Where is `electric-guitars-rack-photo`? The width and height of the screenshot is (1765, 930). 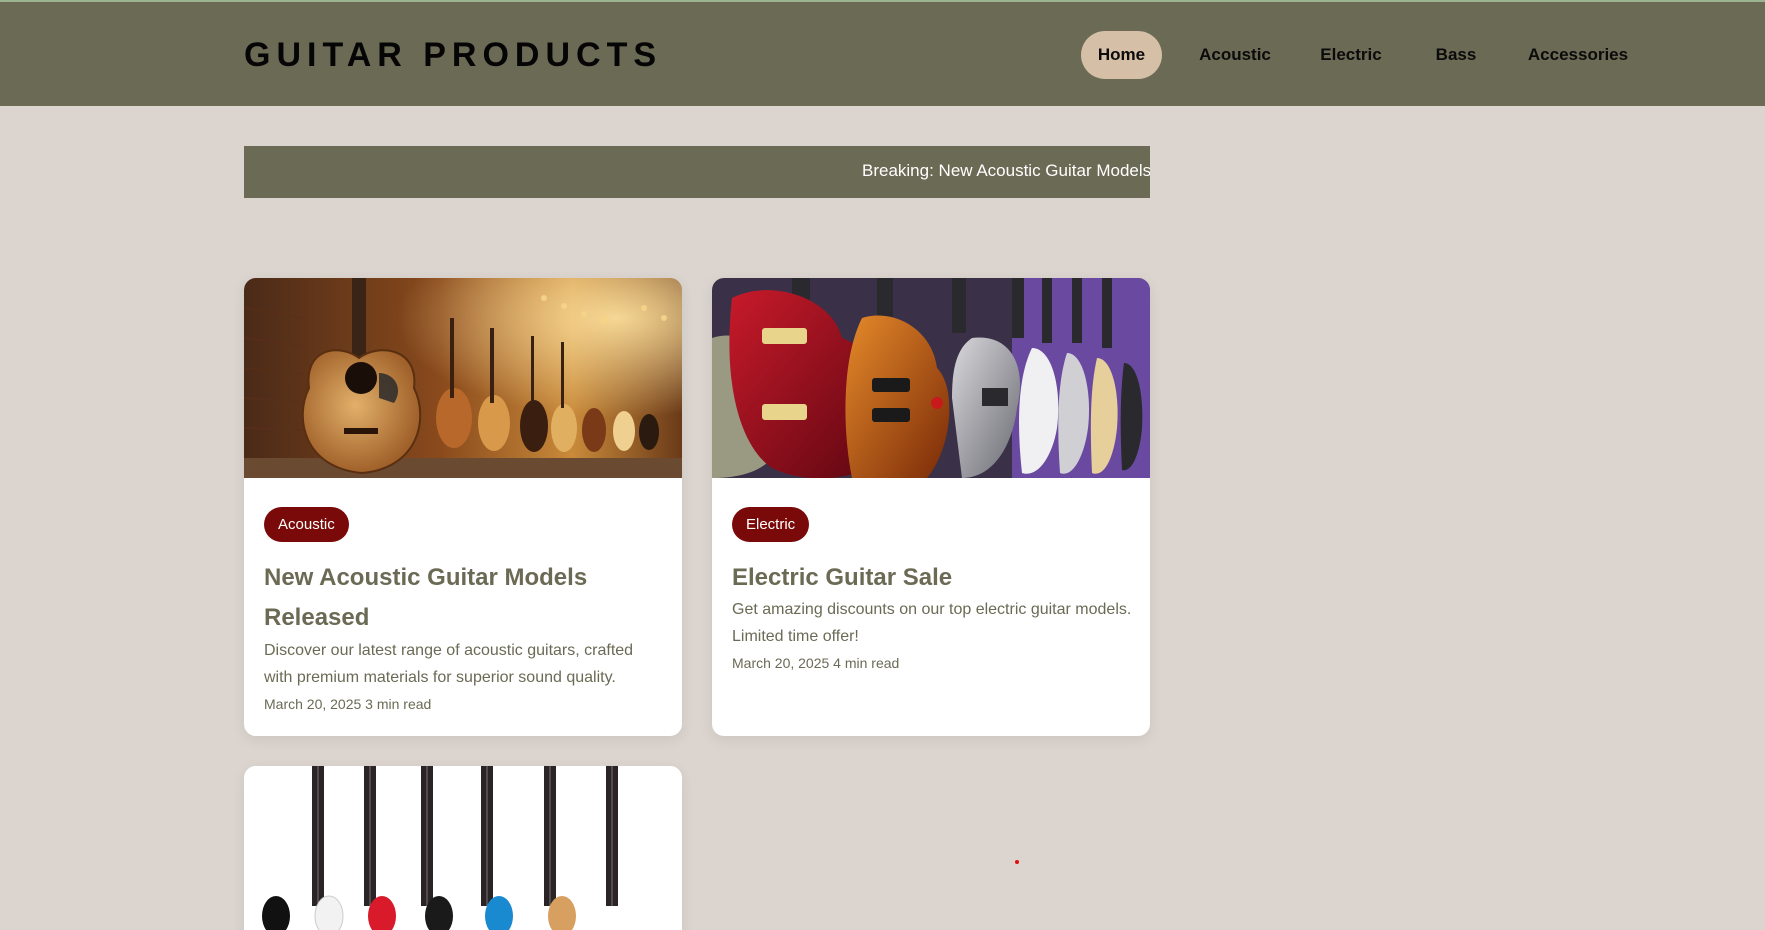
electric-guitars-rack-photo is located at coordinates (931, 378).